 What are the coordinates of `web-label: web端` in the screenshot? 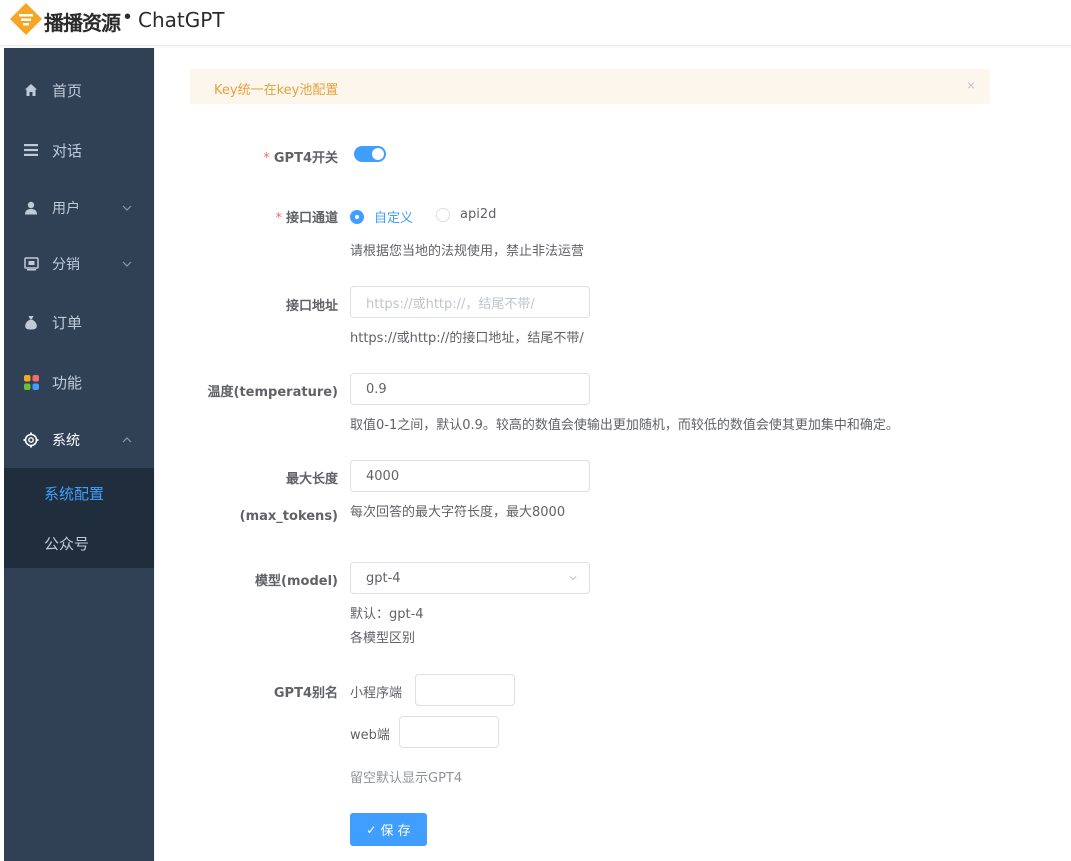 It's located at (370, 735).